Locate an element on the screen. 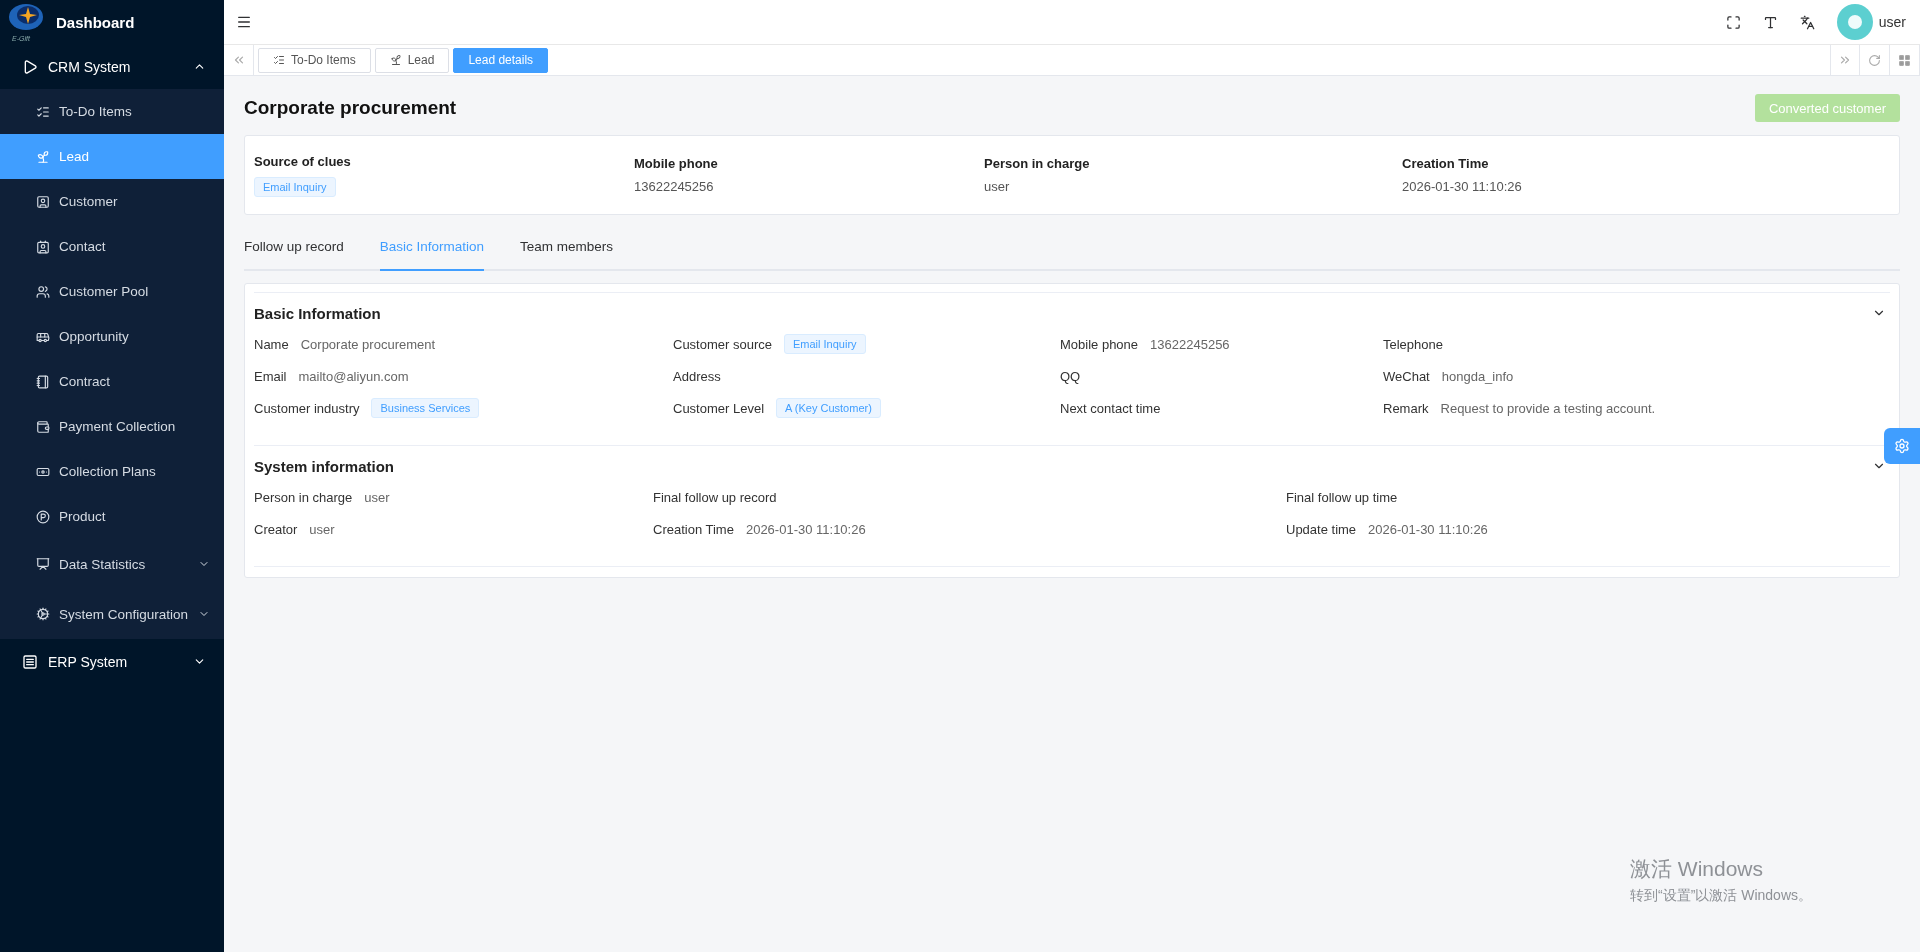 The image size is (1920, 952). submenu-item: System Configuration is located at coordinates (112, 614).